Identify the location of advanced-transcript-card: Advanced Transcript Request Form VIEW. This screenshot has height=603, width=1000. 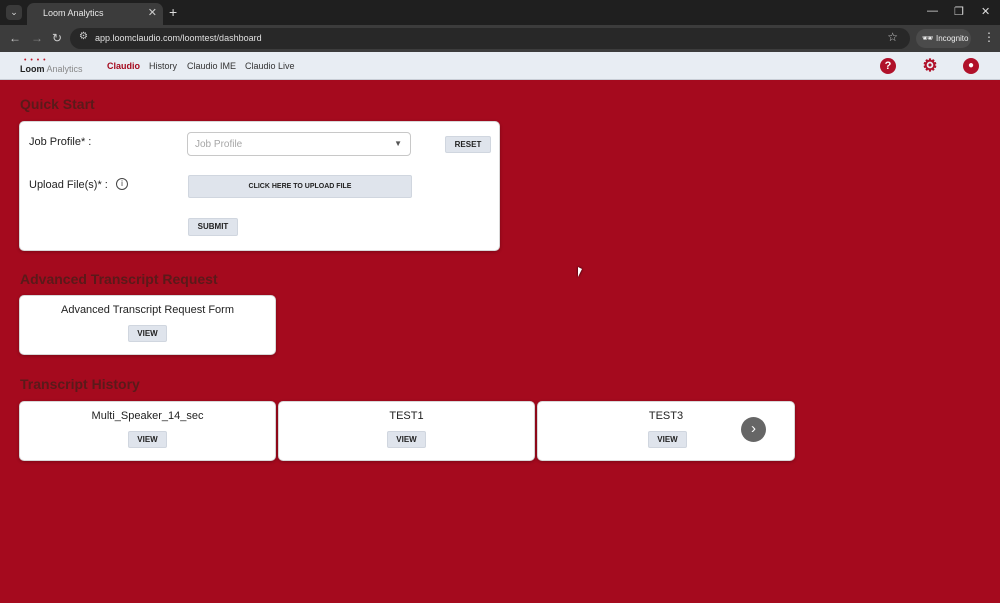
(147, 325).